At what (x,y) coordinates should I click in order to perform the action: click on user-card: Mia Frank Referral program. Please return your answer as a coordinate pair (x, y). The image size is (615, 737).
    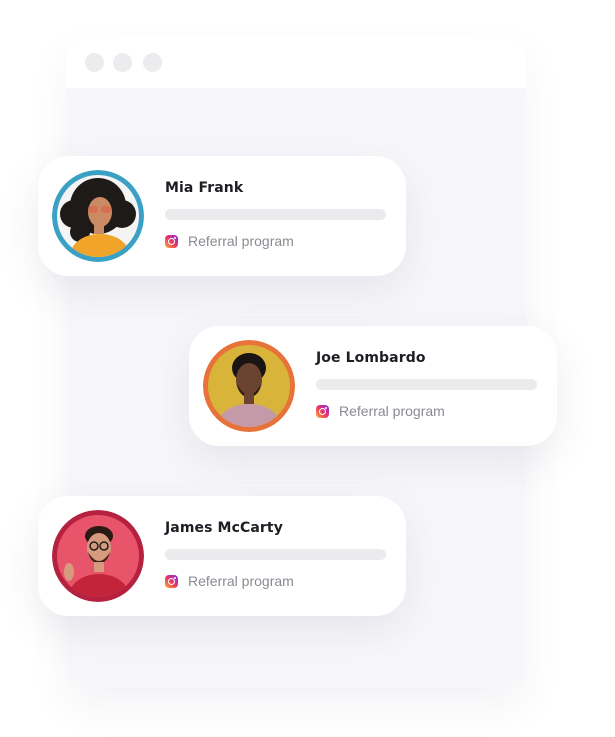
    Looking at the image, I should click on (222, 216).